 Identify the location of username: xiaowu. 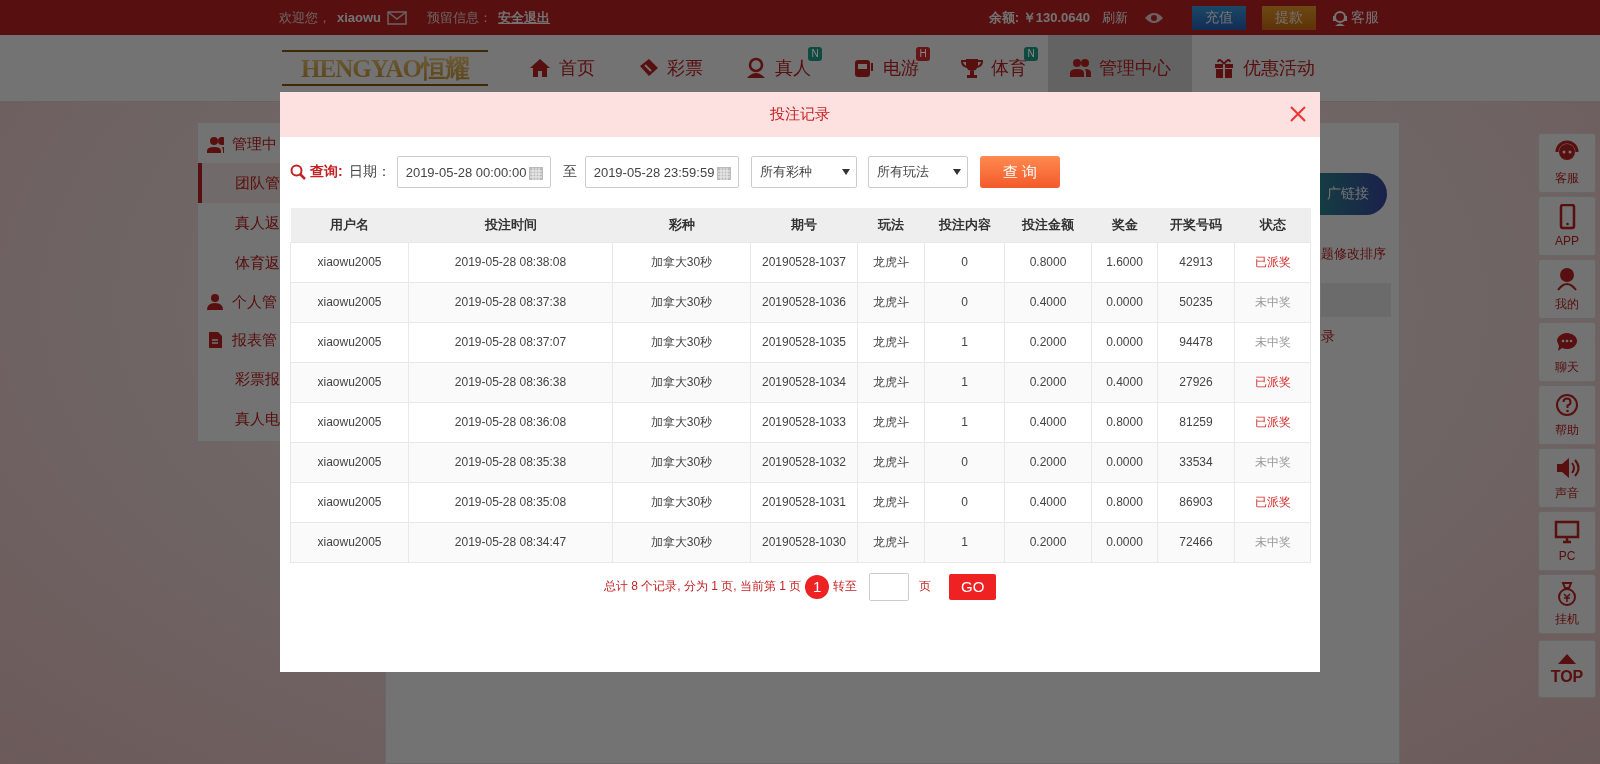
(359, 17).